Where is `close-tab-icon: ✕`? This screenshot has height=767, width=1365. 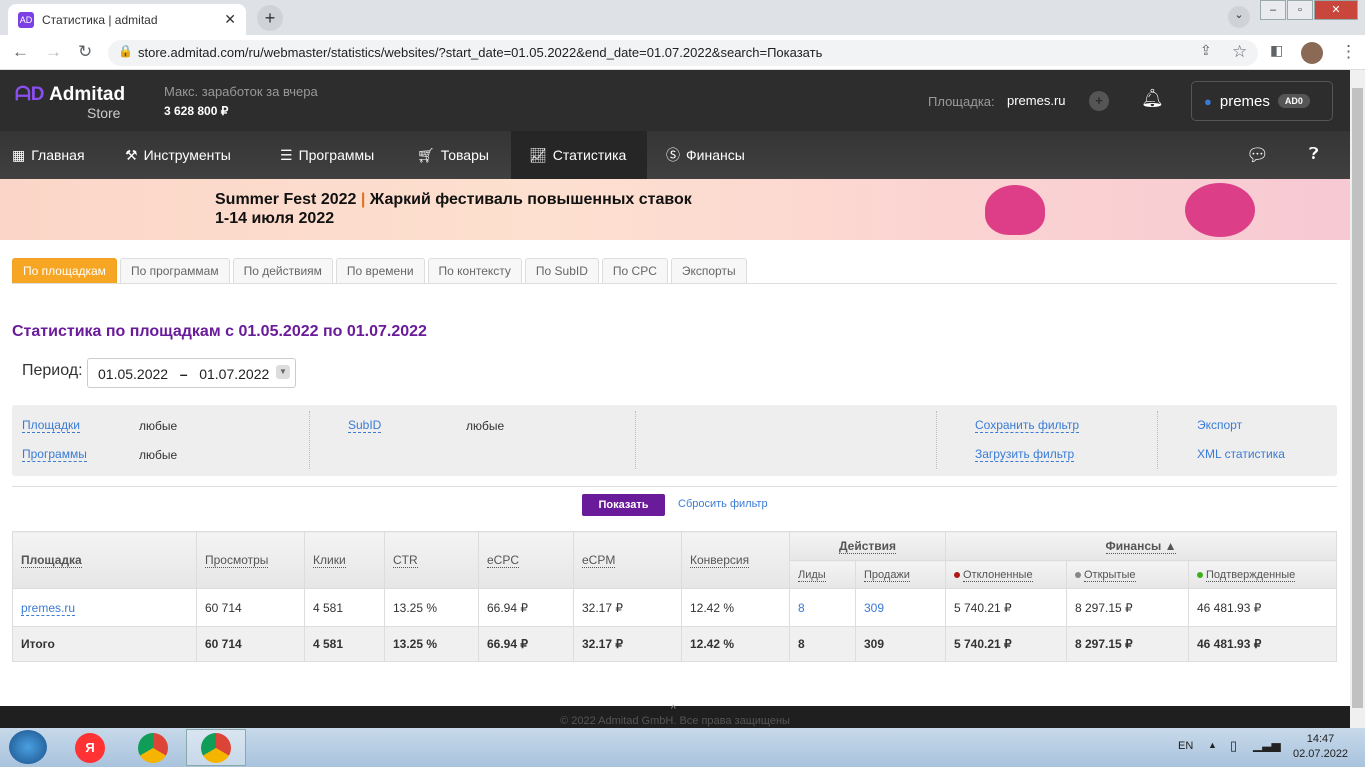
close-tab-icon: ✕ is located at coordinates (230, 19).